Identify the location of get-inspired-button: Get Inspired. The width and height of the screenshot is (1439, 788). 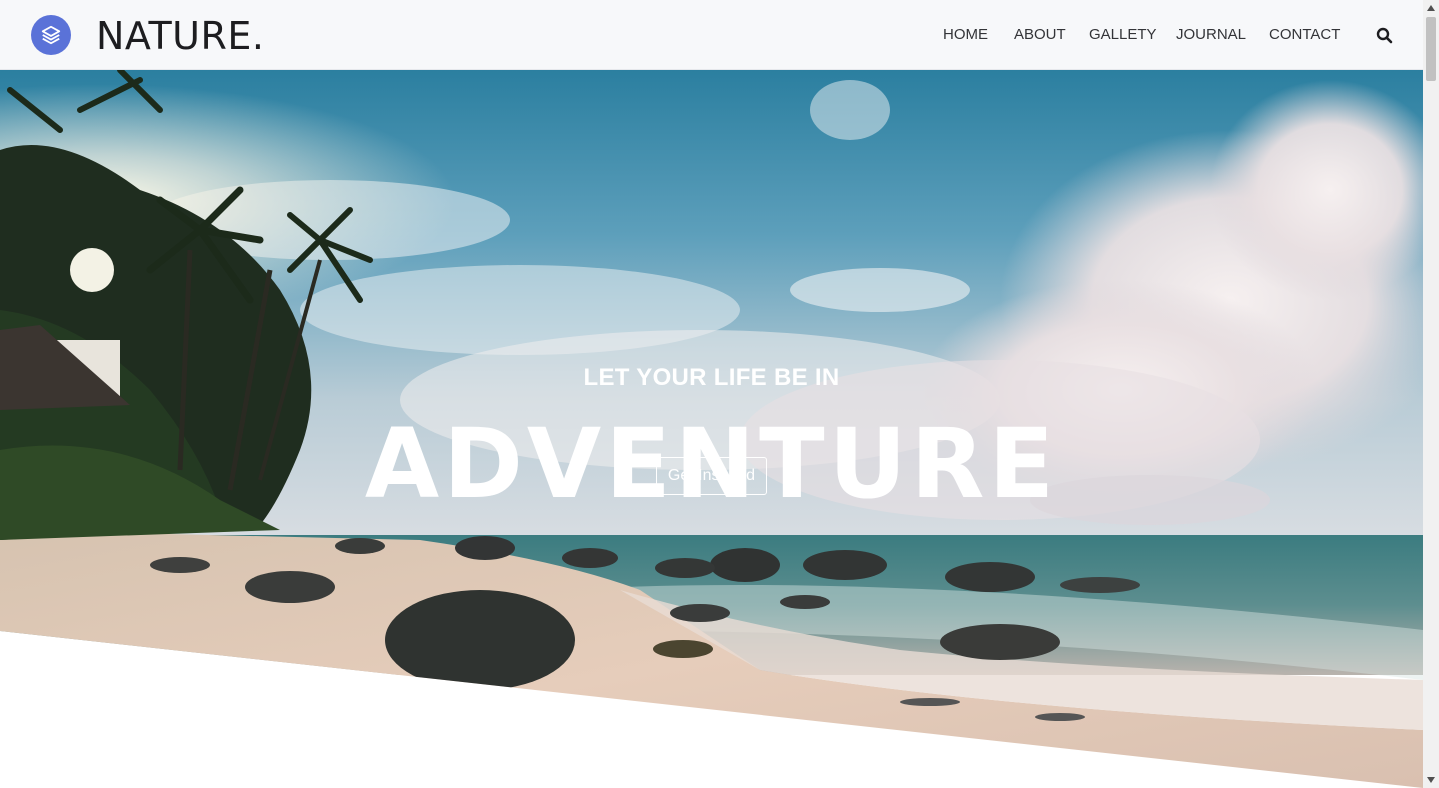
(711, 476).